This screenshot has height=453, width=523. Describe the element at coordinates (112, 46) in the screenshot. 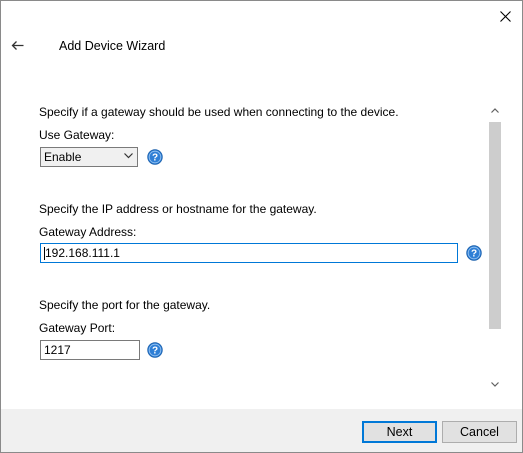

I see `wizard-title: Add Device Wizard` at that location.